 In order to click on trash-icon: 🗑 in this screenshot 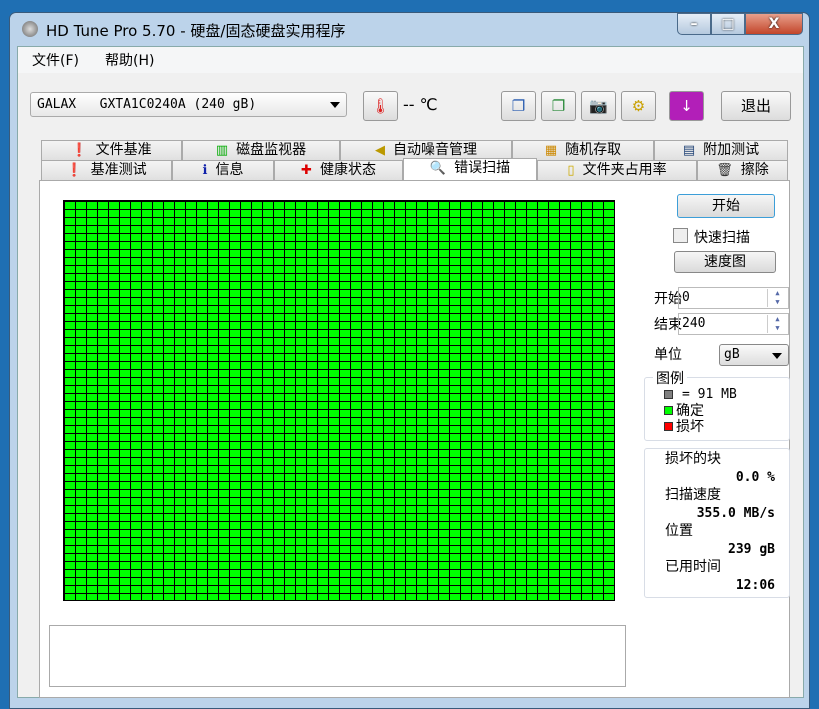, I will do `click(724, 170)`.